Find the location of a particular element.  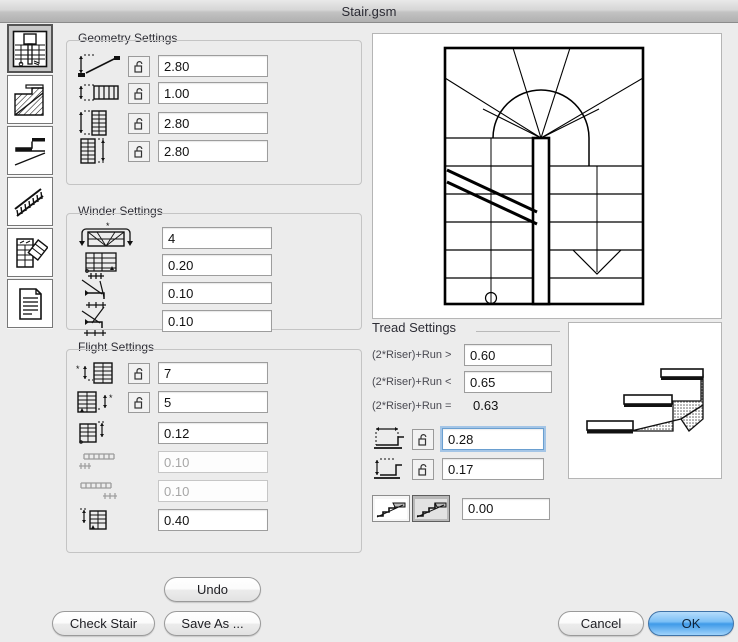

stair-height-run-icon is located at coordinates (102, 66).